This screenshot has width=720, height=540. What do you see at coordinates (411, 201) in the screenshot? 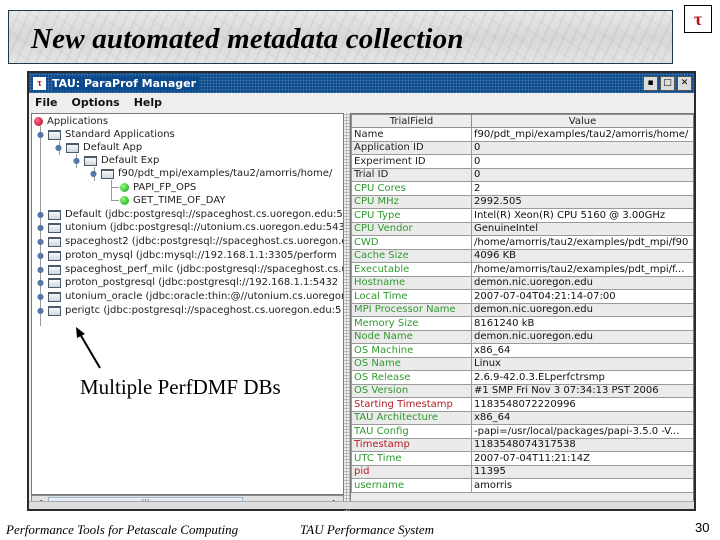
I see `trial-field-cell: CPU MHz` at bounding box center [411, 201].